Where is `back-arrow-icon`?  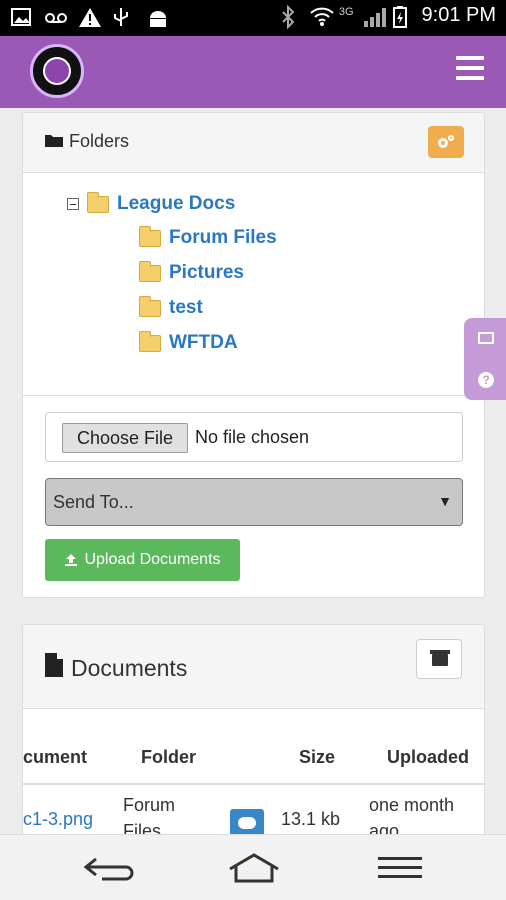
back-arrow-icon is located at coordinates (108, 869).